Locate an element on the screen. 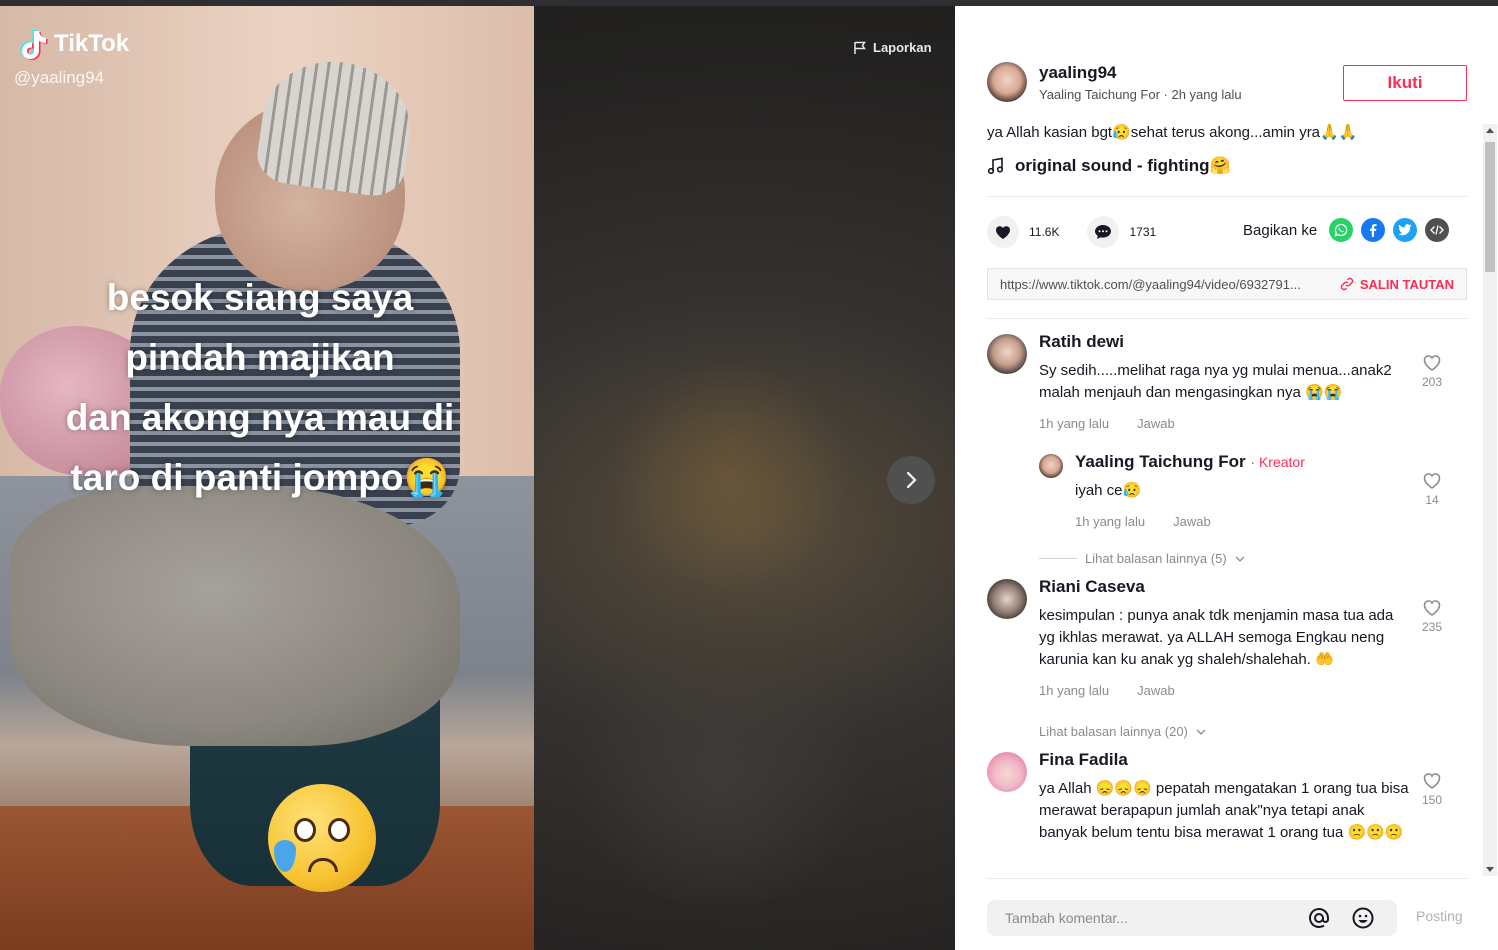 This screenshot has height=950, width=1498. next-video-button is located at coordinates (911, 480).